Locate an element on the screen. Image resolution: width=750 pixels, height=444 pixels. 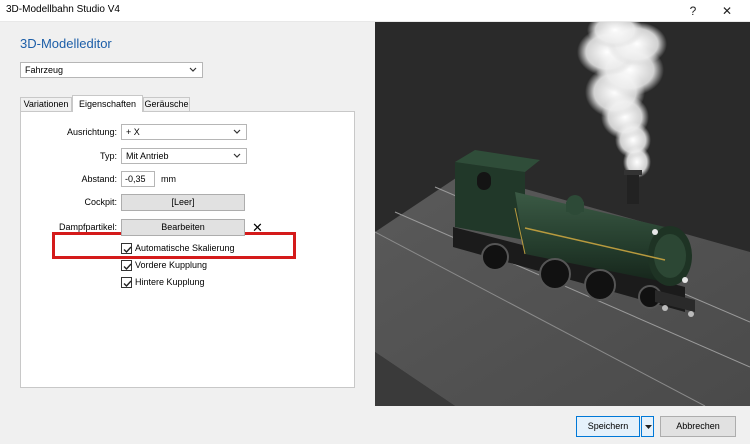
title-bar: 3D-Modellbahn Studio V4 ? ✕ is located at coordinates (375, 11).